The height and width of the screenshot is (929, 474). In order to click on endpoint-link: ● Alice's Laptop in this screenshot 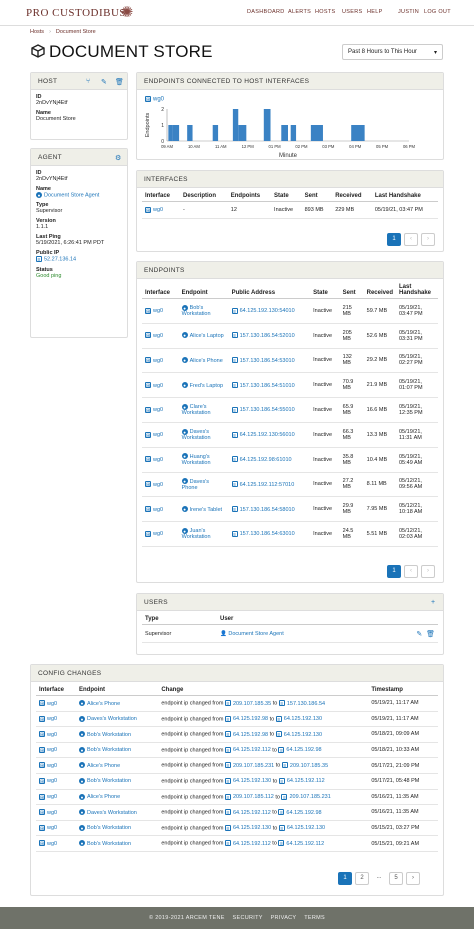, I will do `click(202, 335)`.